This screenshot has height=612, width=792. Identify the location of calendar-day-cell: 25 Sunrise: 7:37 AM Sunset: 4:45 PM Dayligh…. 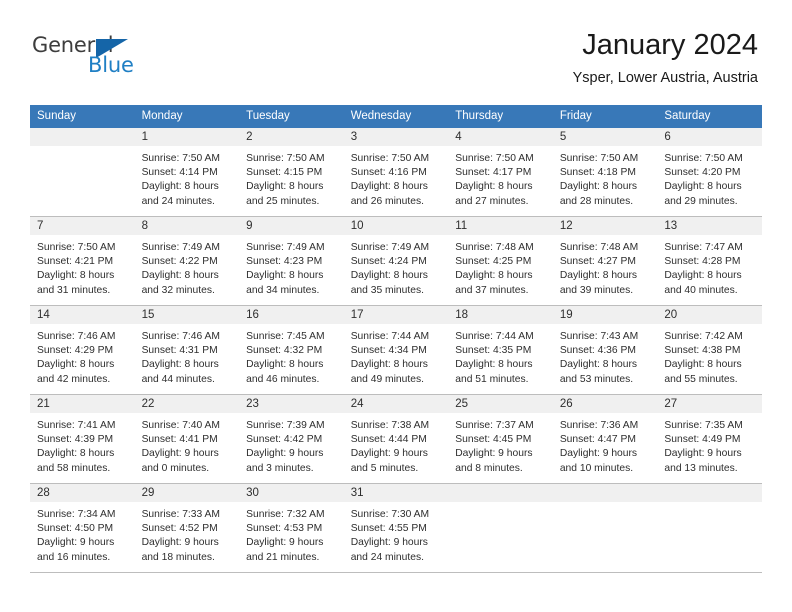
(500, 439).